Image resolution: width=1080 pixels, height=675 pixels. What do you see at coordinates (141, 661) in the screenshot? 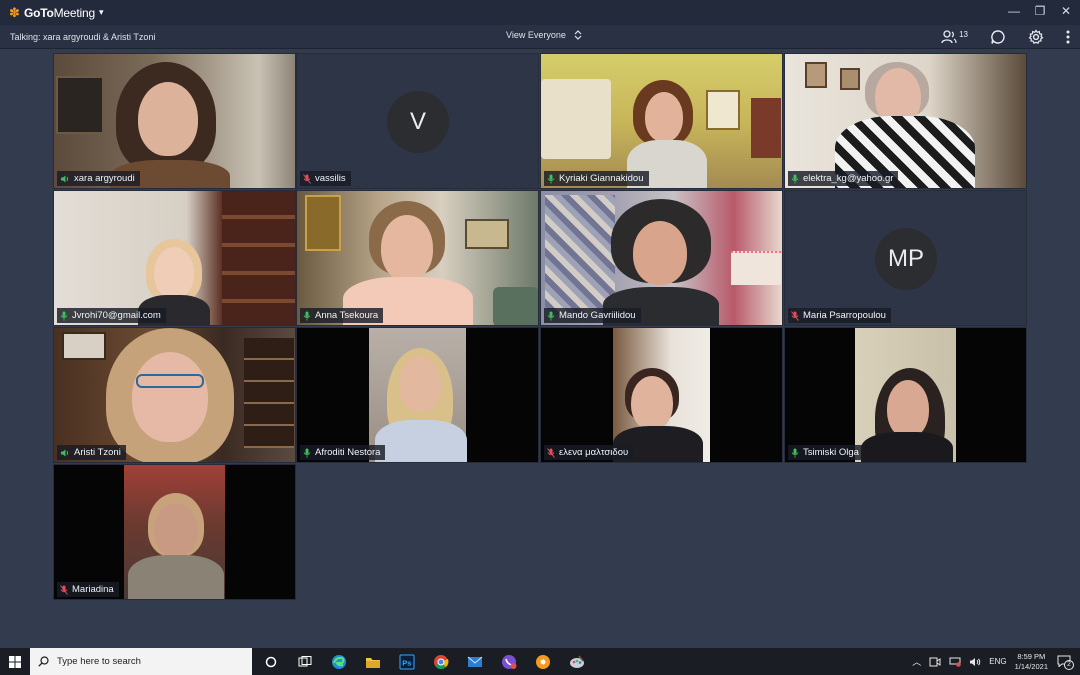
I see `taskbar-search-input: Type here to search` at bounding box center [141, 661].